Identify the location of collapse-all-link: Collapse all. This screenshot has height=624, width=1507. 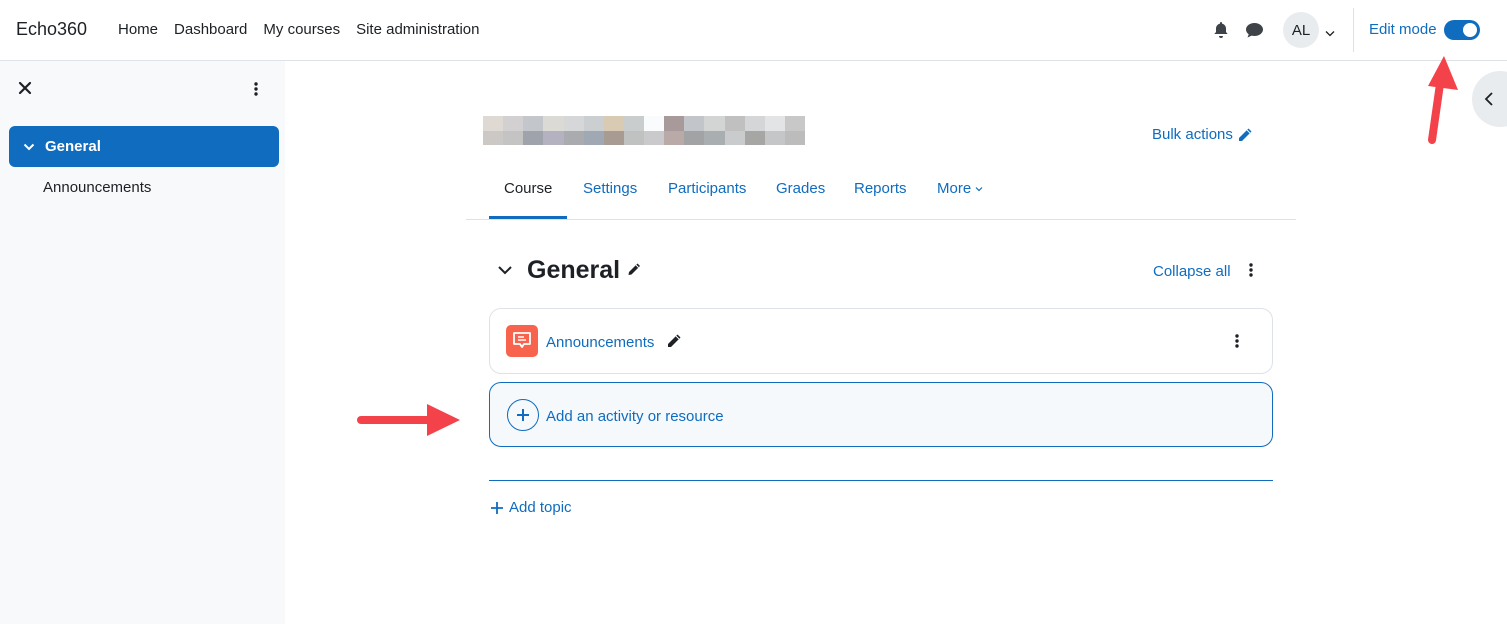
(1192, 271).